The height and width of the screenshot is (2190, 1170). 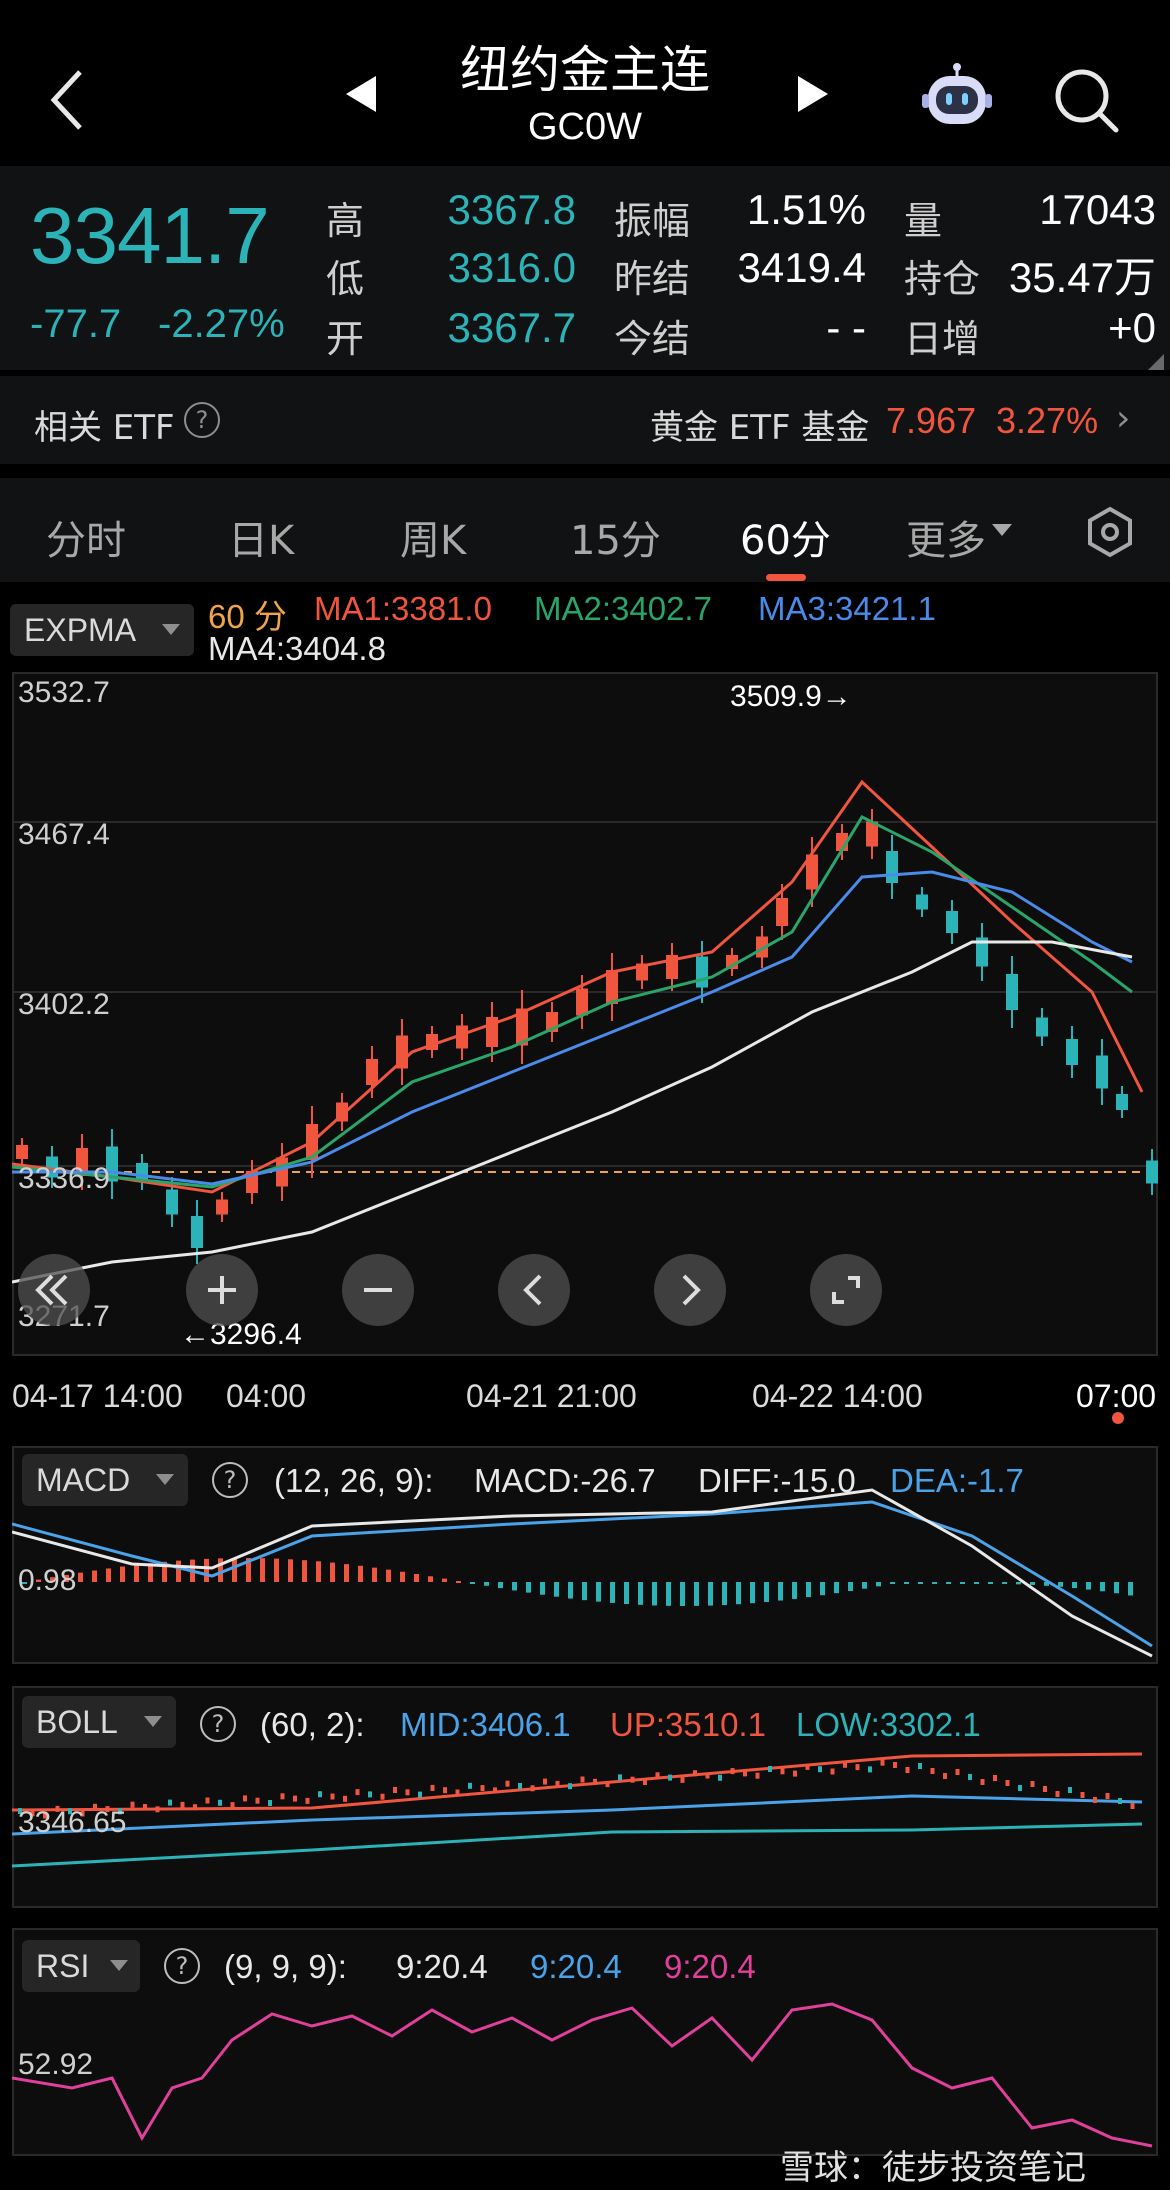 I want to click on tab-timeshare: 分时, so click(x=86, y=537).